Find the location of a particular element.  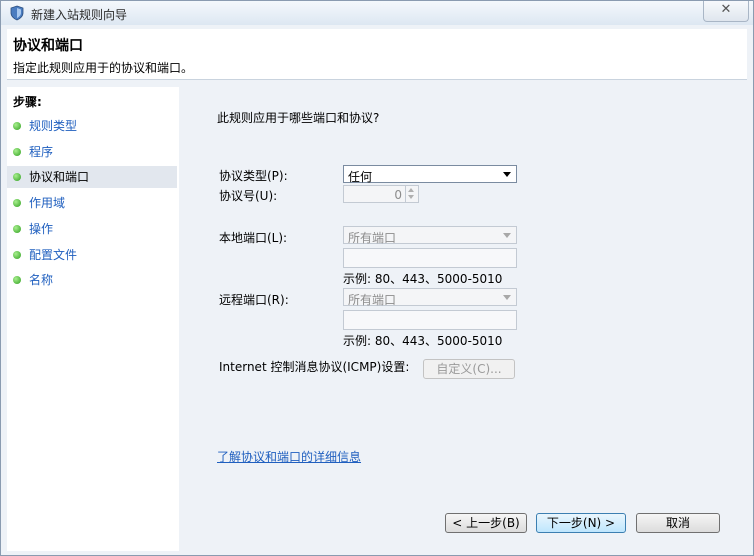

local-port-label: 本地端口(L): is located at coordinates (253, 238).